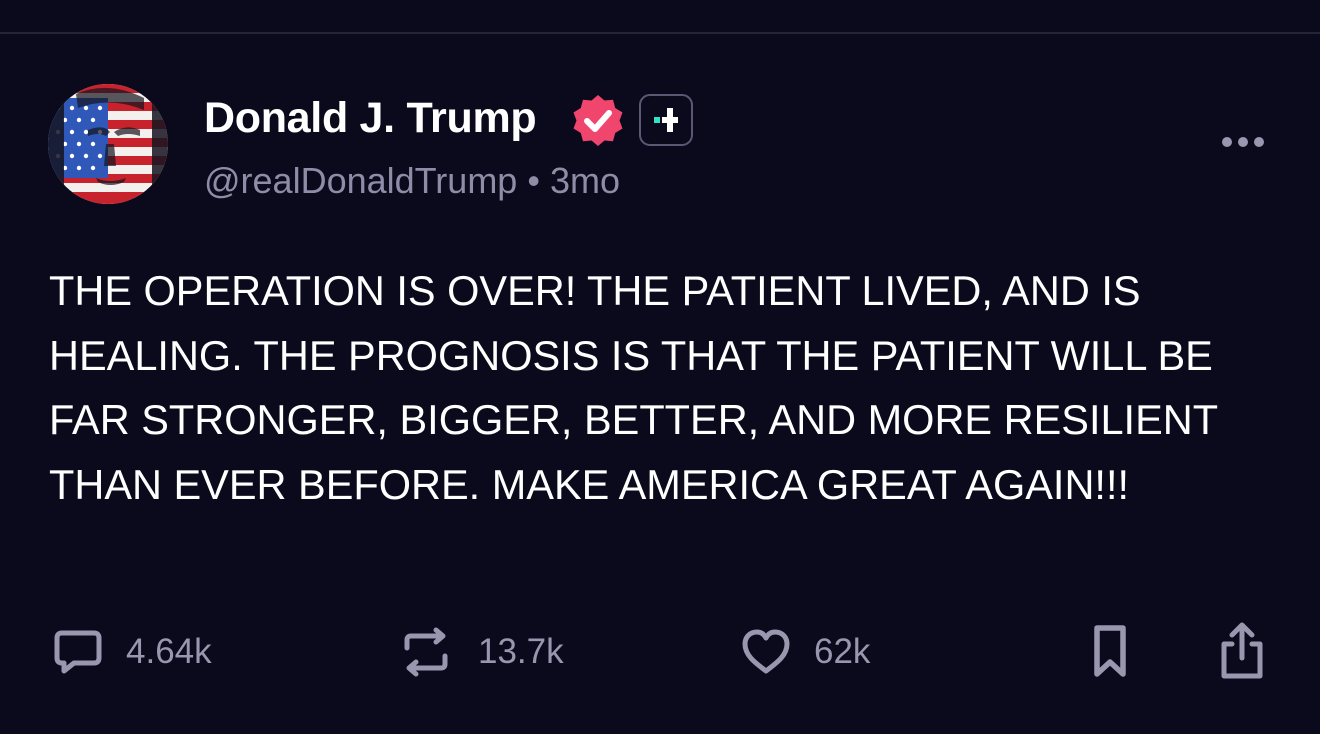 This screenshot has height=734, width=1320. I want to click on author-display-name: Donald J. Trump, so click(370, 118).